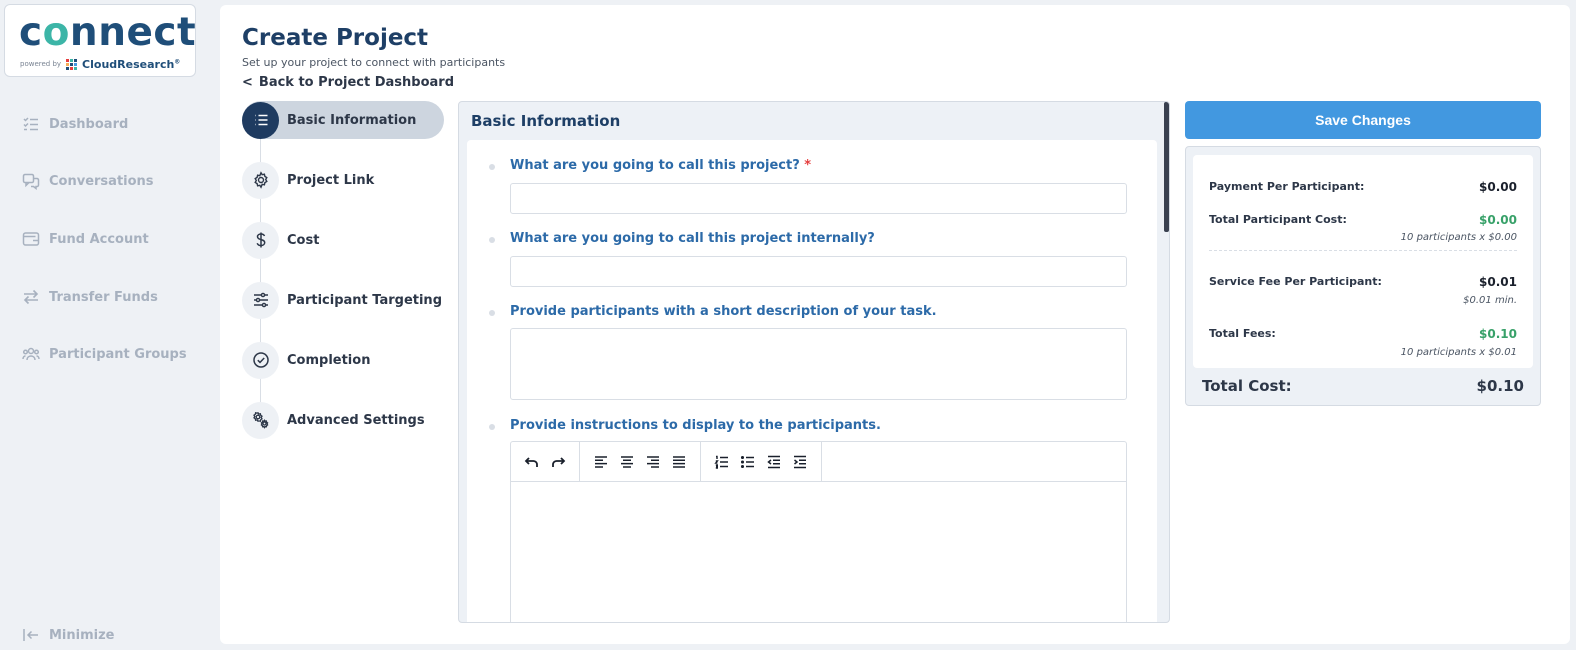 The width and height of the screenshot is (1576, 650). Describe the element at coordinates (356, 420) in the screenshot. I see `step-label: Advanced Settings` at that location.